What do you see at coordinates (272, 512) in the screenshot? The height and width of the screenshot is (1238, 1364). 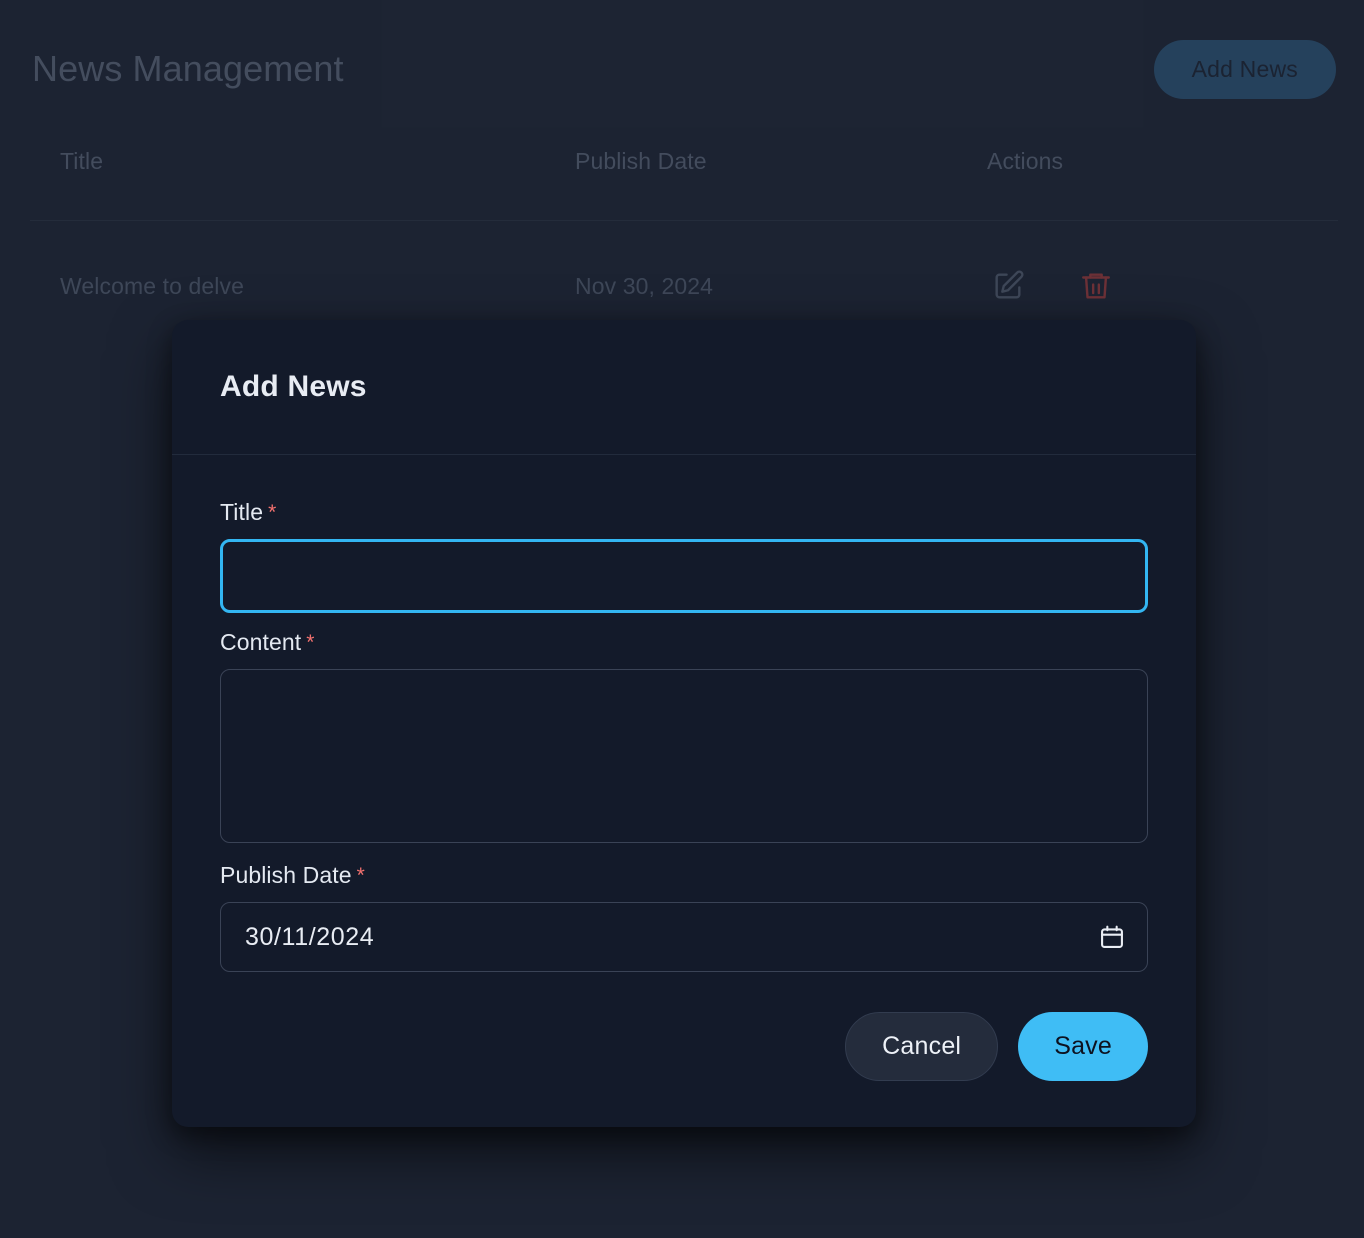 I see `required-asterisk-title: *` at bounding box center [272, 512].